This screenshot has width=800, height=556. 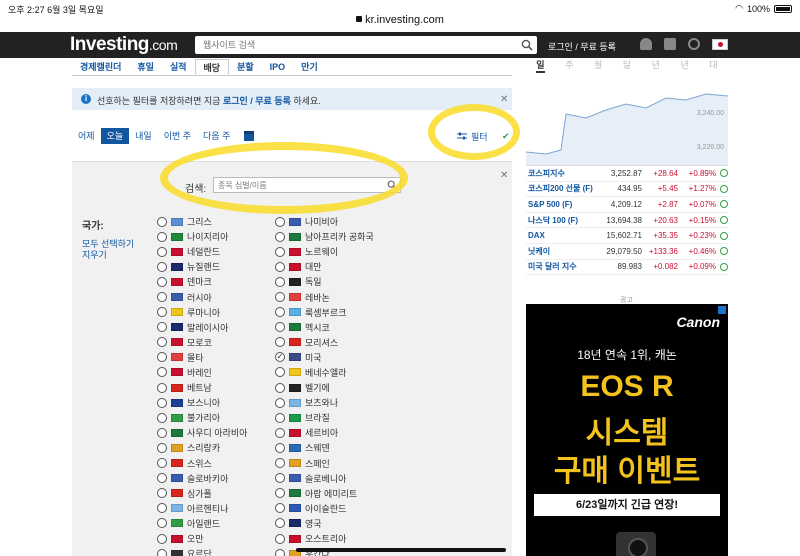 I want to click on site-search, so click(x=366, y=45).